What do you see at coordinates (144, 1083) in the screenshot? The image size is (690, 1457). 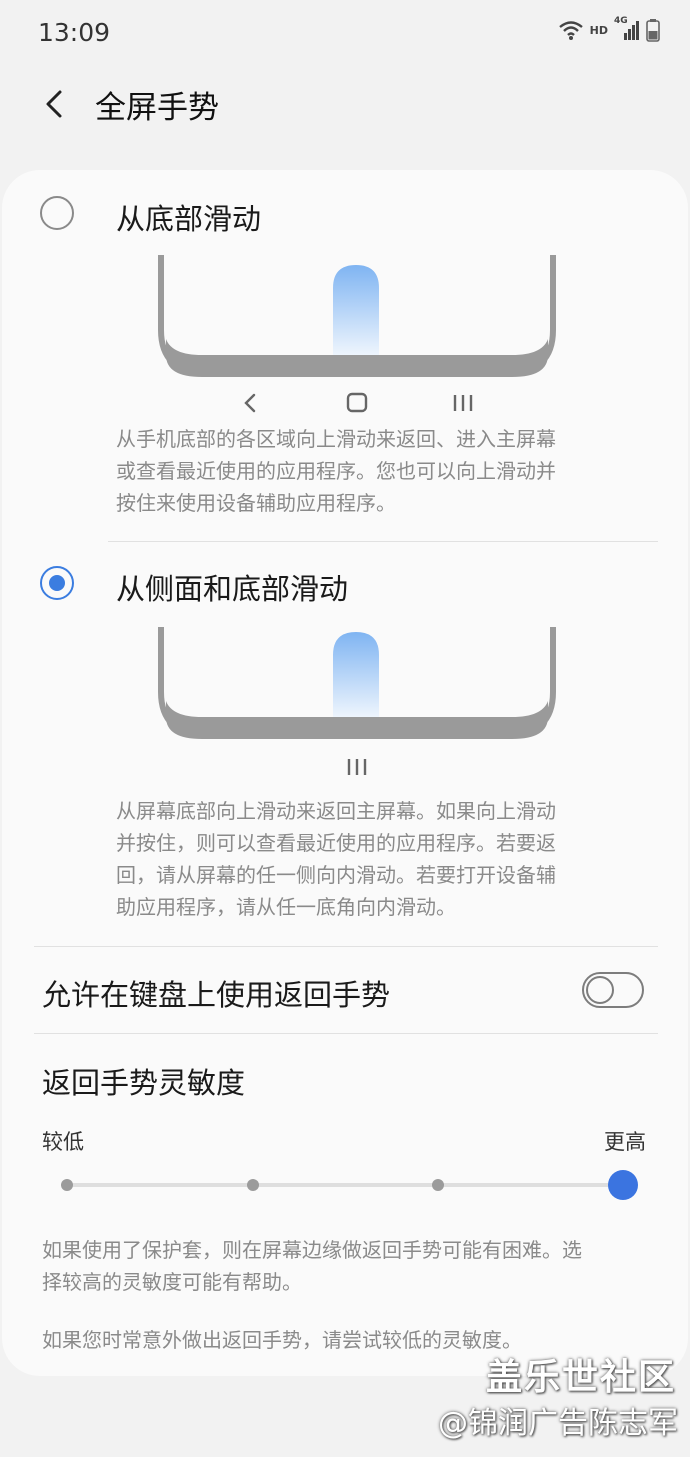 I see `sensitivity-title: 返回手势灵敏度` at bounding box center [144, 1083].